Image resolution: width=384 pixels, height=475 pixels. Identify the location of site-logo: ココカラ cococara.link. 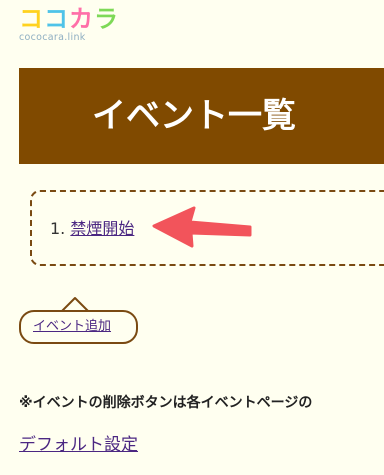
(74, 25).